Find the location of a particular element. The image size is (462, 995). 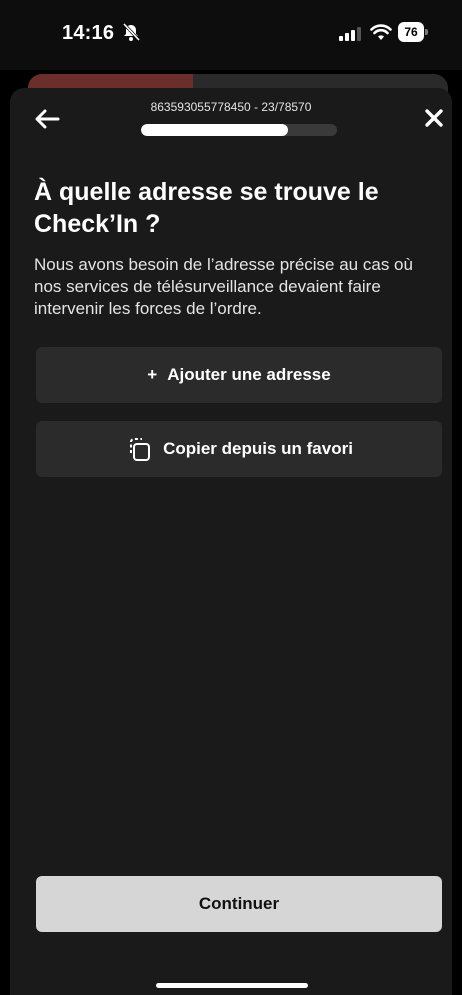

status-bar: 14:16 76 is located at coordinates (231, 35).